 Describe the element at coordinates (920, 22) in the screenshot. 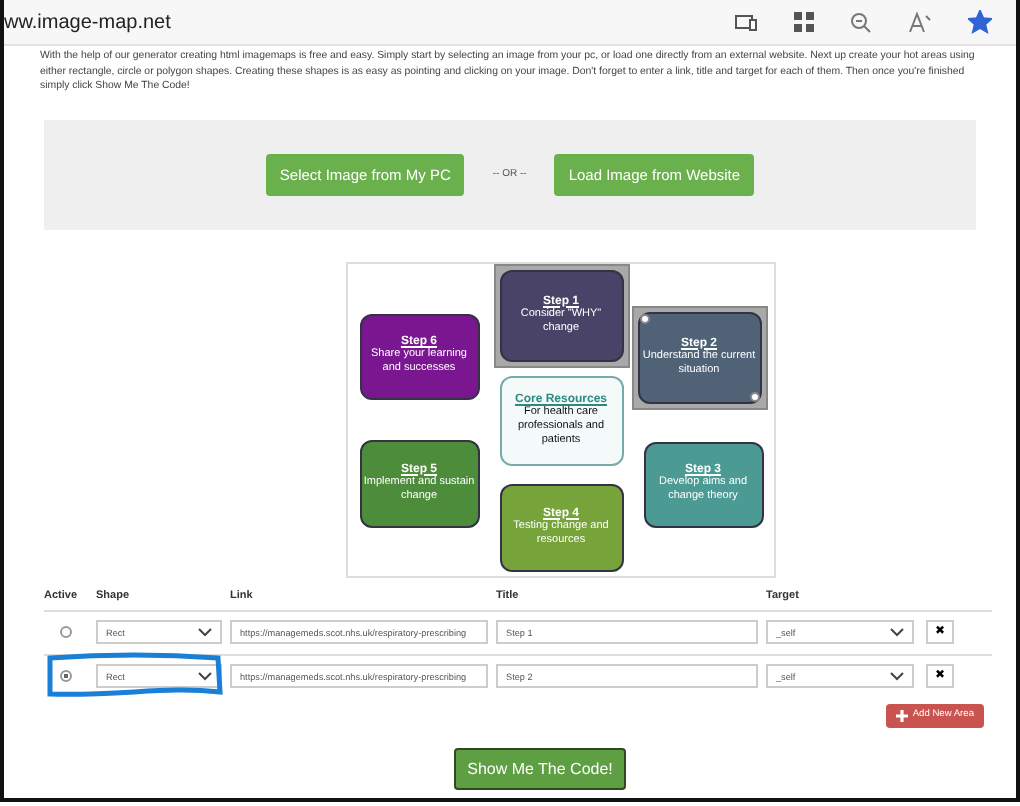

I see `read-aloud-icon` at that location.